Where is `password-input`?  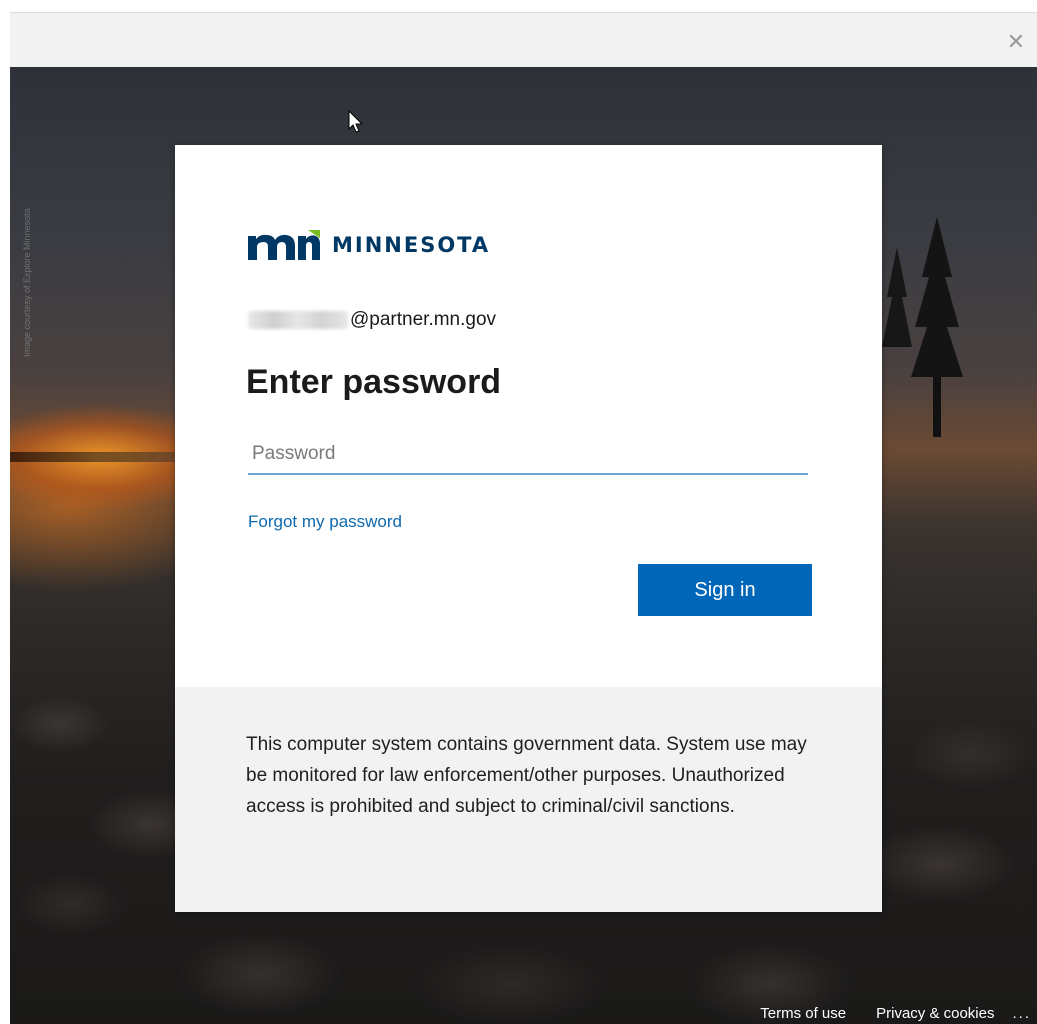
password-input is located at coordinates (528, 455).